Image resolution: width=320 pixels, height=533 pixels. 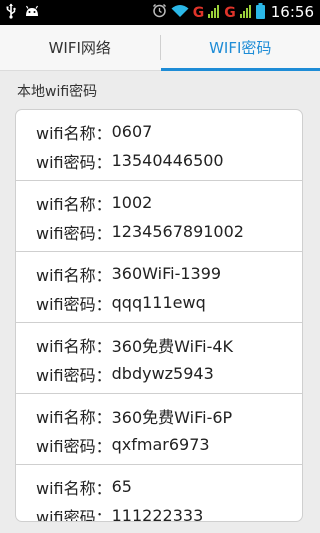 What do you see at coordinates (260, 12) in the screenshot?
I see `battery-icon` at bounding box center [260, 12].